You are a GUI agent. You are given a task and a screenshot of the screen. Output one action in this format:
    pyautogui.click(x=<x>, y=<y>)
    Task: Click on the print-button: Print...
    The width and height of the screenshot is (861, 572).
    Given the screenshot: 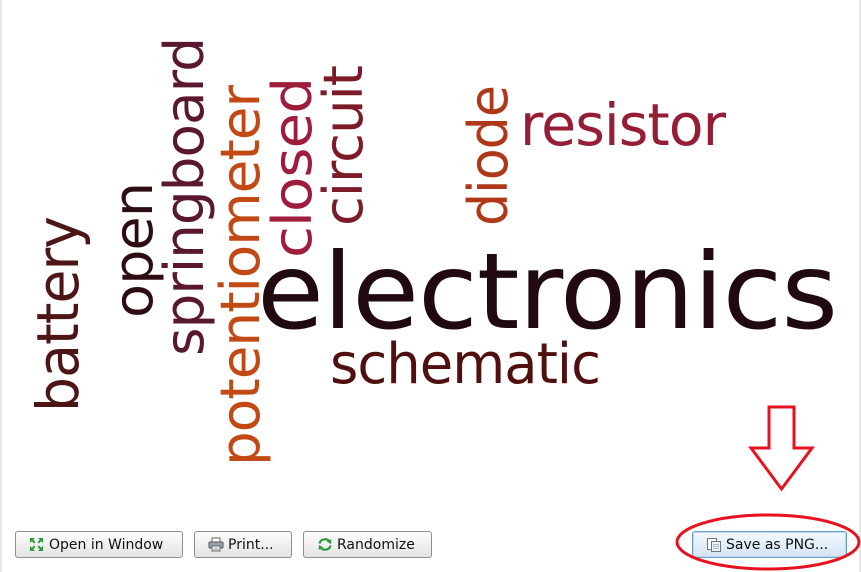 What is the action you would take?
    pyautogui.click(x=243, y=544)
    